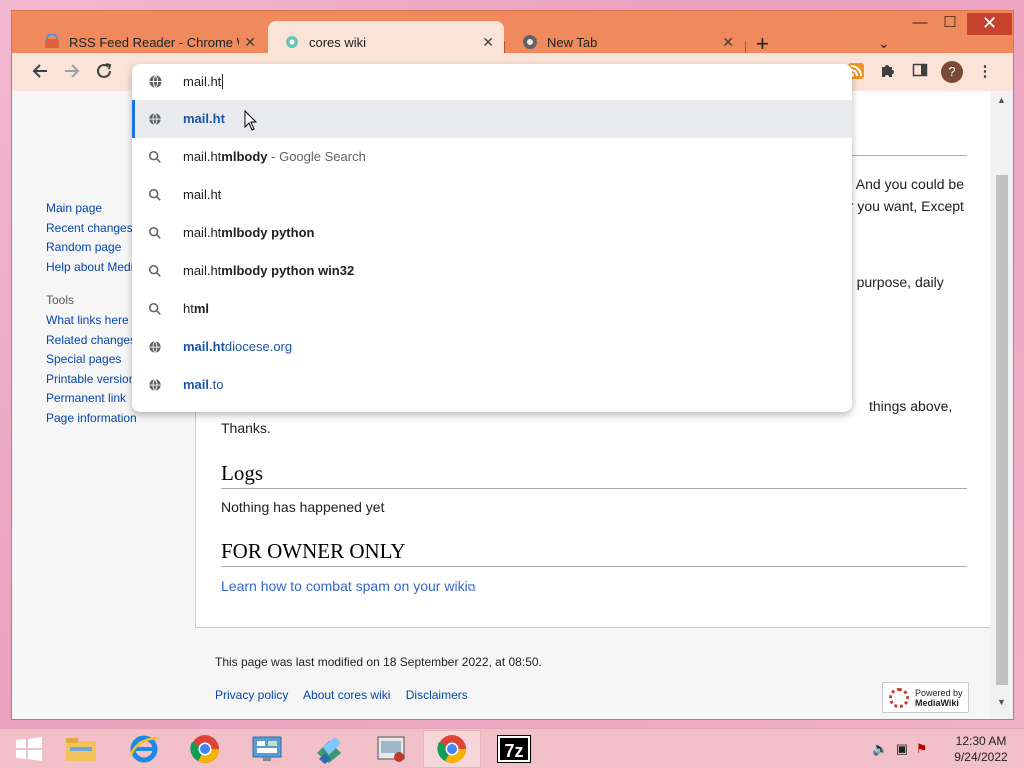 The height and width of the screenshot is (768, 1024). I want to click on chrome-menu-icon: ⋮, so click(985, 72).